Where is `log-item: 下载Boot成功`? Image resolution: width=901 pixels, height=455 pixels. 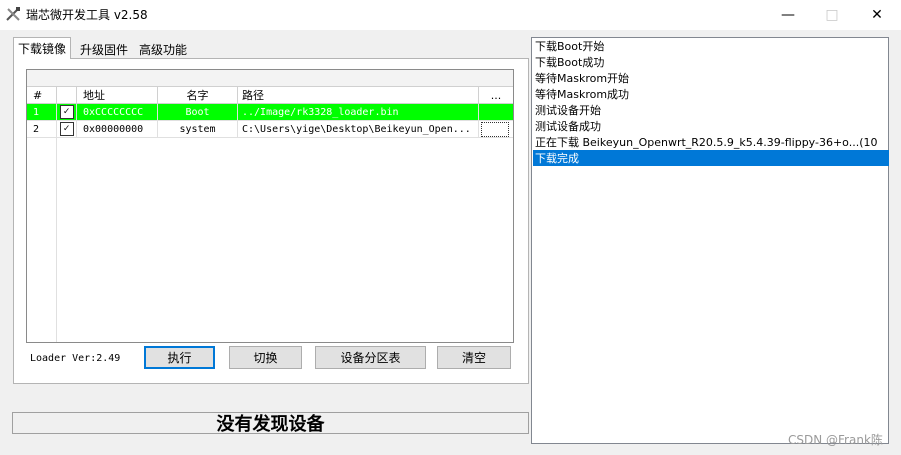 log-item: 下载Boot成功 is located at coordinates (711, 62).